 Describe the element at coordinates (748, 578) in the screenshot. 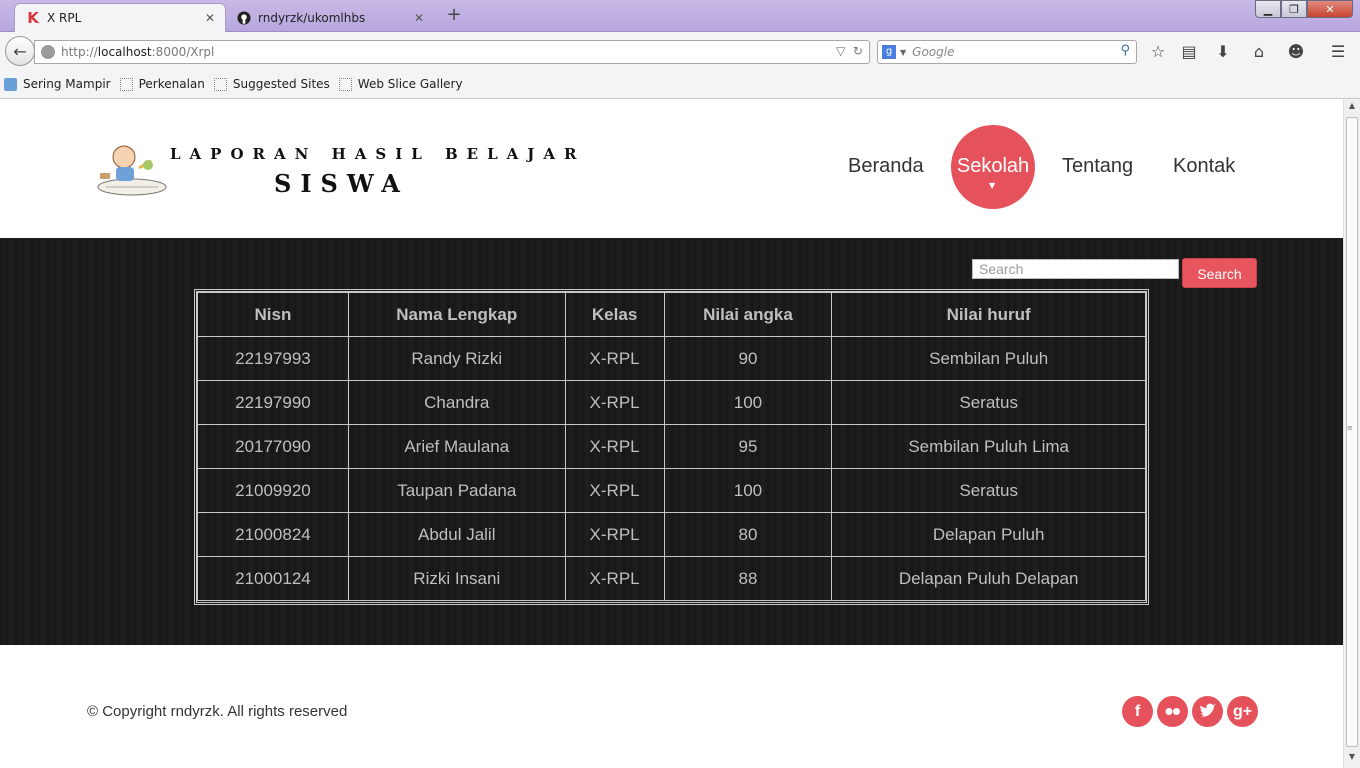

I see `cell-nilai-angka: 88` at that location.